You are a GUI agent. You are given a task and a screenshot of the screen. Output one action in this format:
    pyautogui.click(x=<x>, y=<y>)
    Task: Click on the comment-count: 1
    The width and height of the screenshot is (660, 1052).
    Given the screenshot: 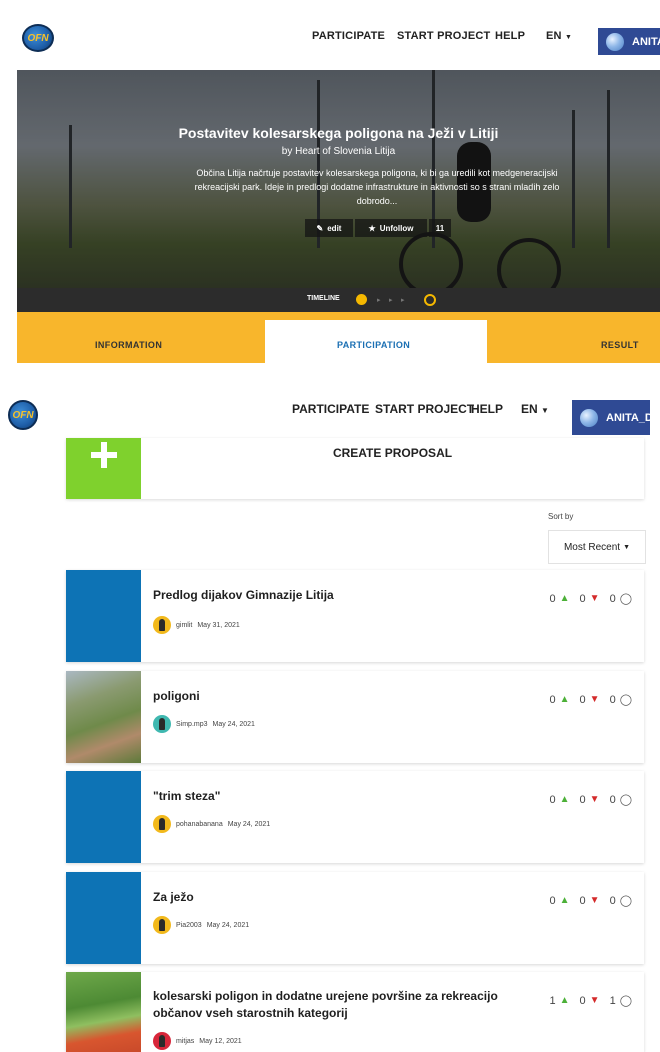 What is the action you would take?
    pyautogui.click(x=612, y=1000)
    